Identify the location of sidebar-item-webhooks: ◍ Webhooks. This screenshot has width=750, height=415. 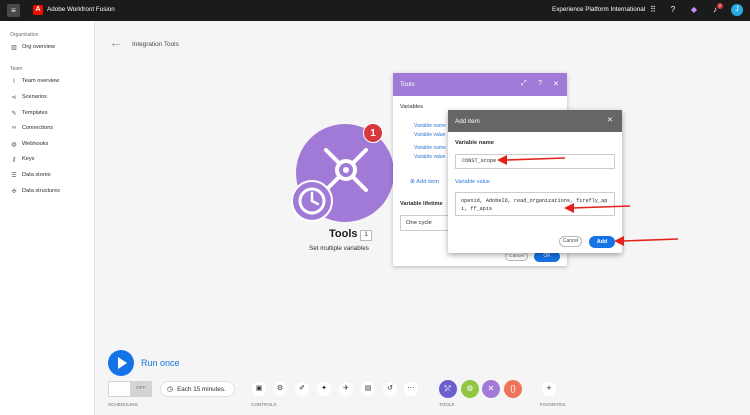
(29, 144).